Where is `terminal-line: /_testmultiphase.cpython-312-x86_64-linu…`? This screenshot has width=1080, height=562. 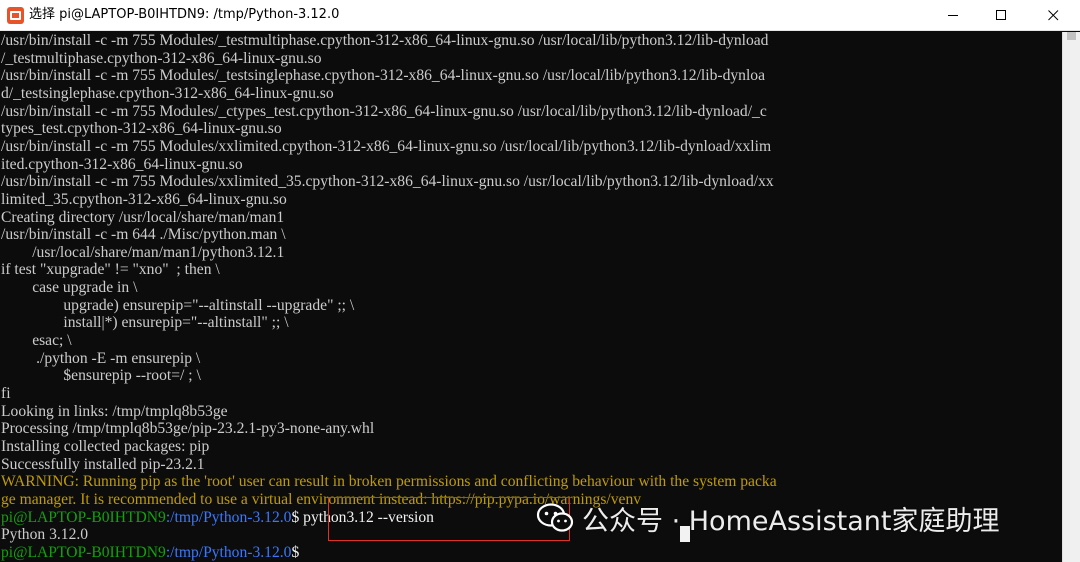
terminal-line: /_testmultiphase.cpython-312-x86_64-linu… is located at coordinates (161, 58).